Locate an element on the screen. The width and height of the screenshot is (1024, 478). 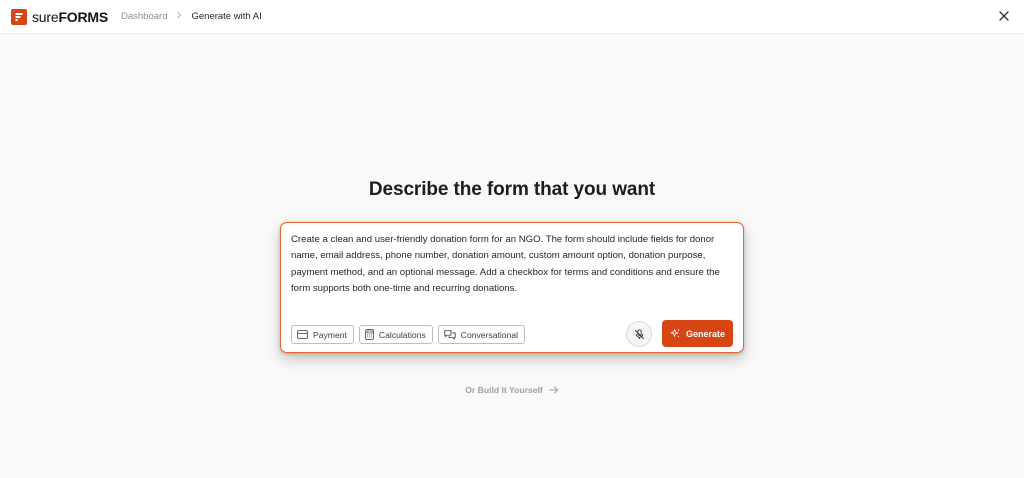
chip-payment: Payment is located at coordinates (322, 334).